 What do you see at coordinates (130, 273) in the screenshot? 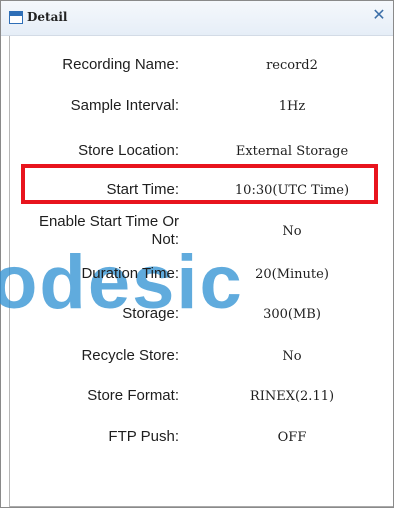
I see `duration-time-label: Duration Time:` at bounding box center [130, 273].